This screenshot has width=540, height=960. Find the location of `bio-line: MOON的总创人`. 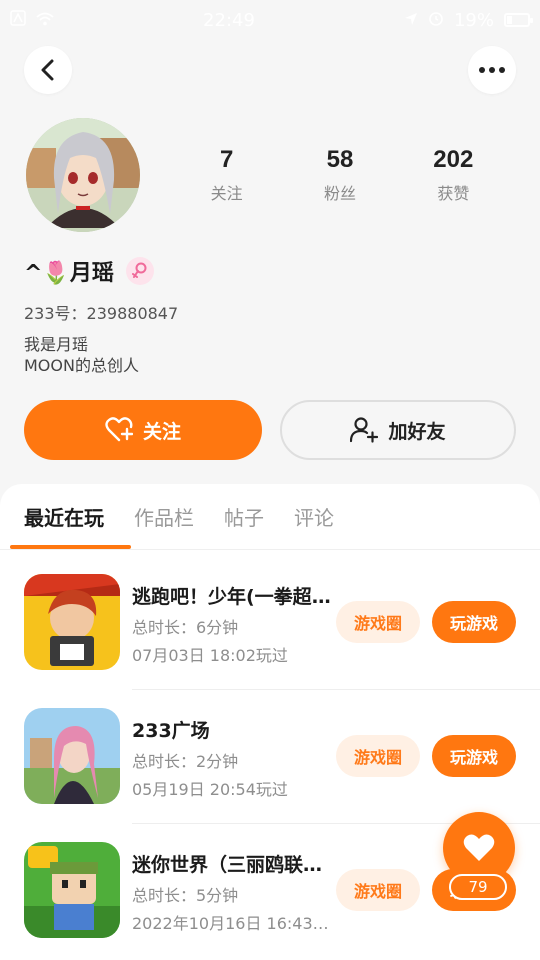

bio-line: MOON的总创人 is located at coordinates (81, 365).